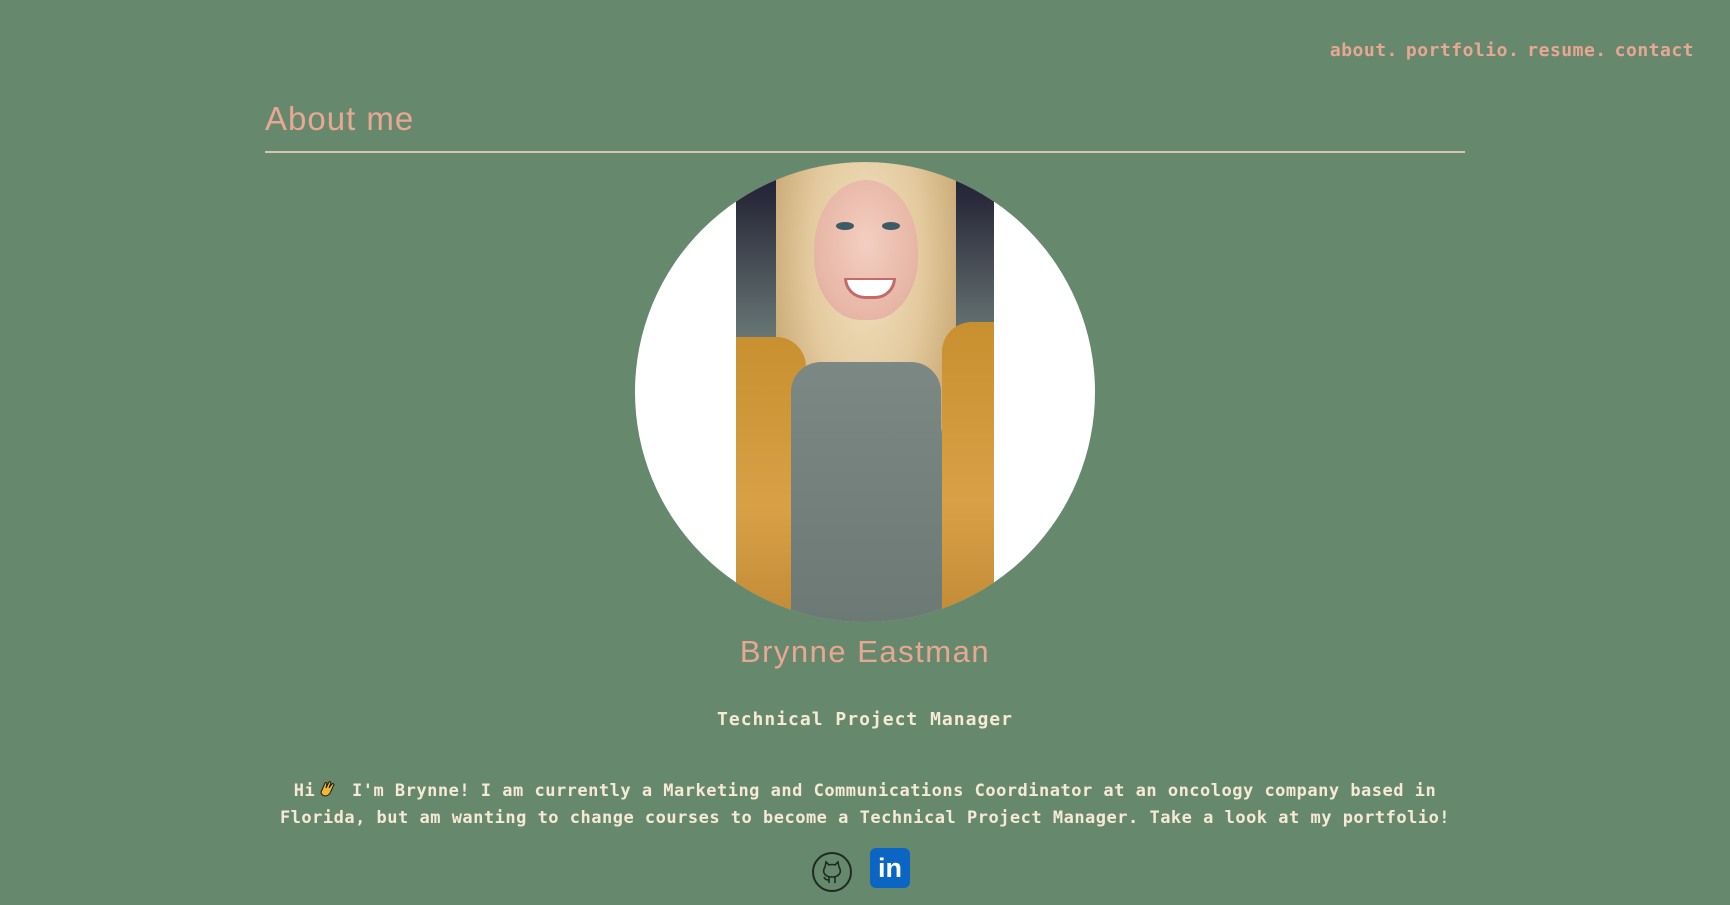  What do you see at coordinates (890, 868) in the screenshot?
I see `linkedin-icon: in` at bounding box center [890, 868].